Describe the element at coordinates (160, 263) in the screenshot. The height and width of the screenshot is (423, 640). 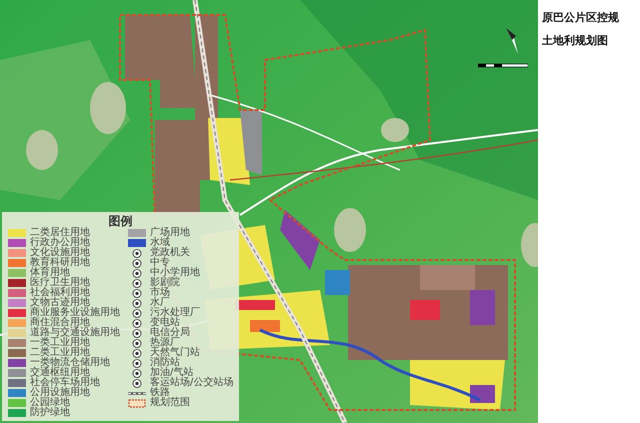
I see `legend-label: 中专` at that location.